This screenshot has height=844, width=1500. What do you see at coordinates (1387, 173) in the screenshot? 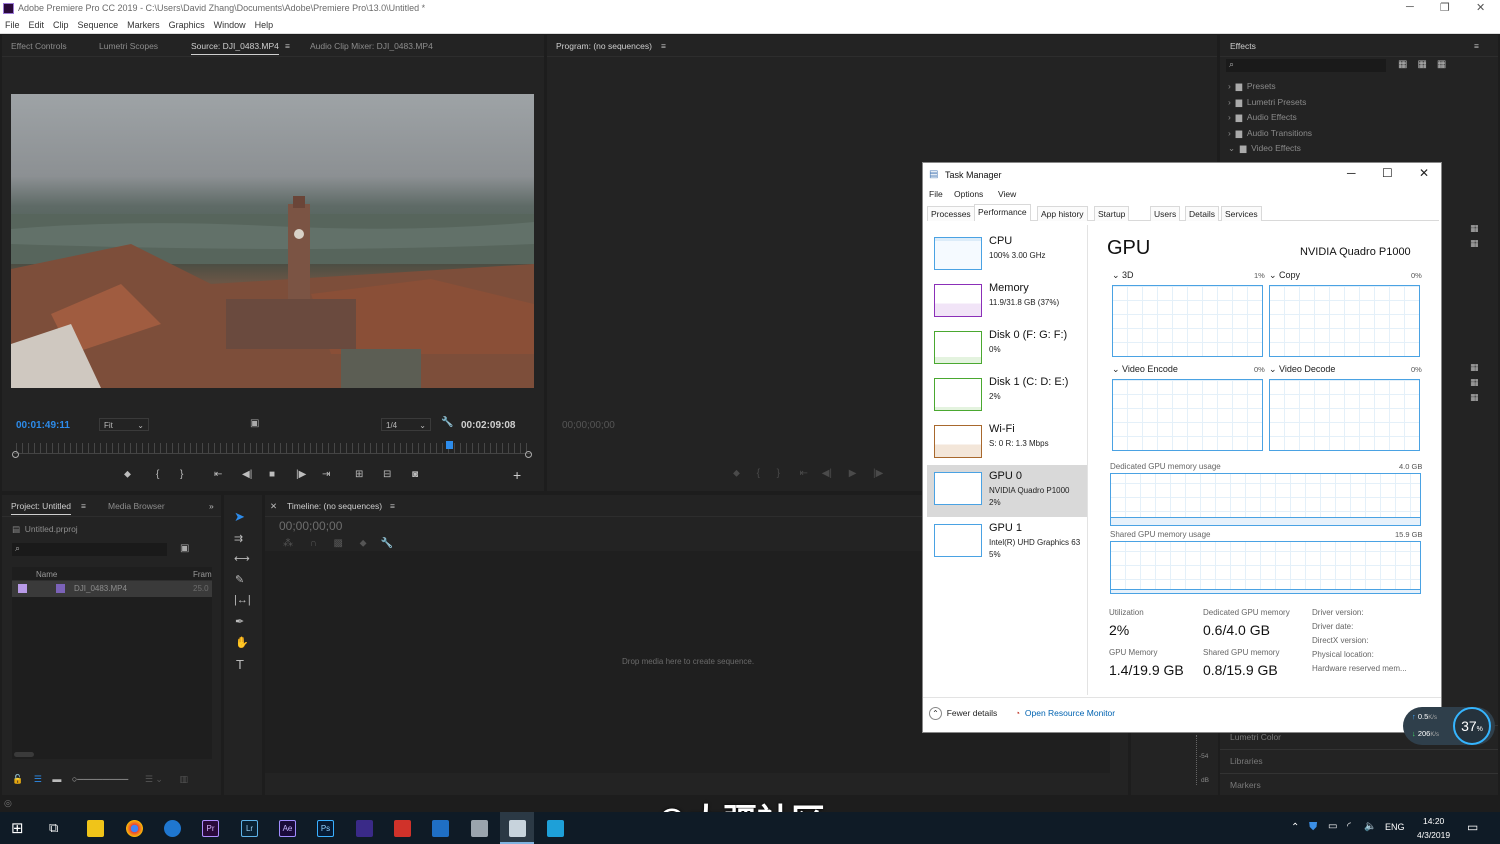
I see `tm-maximize-button: ☐` at bounding box center [1387, 173].